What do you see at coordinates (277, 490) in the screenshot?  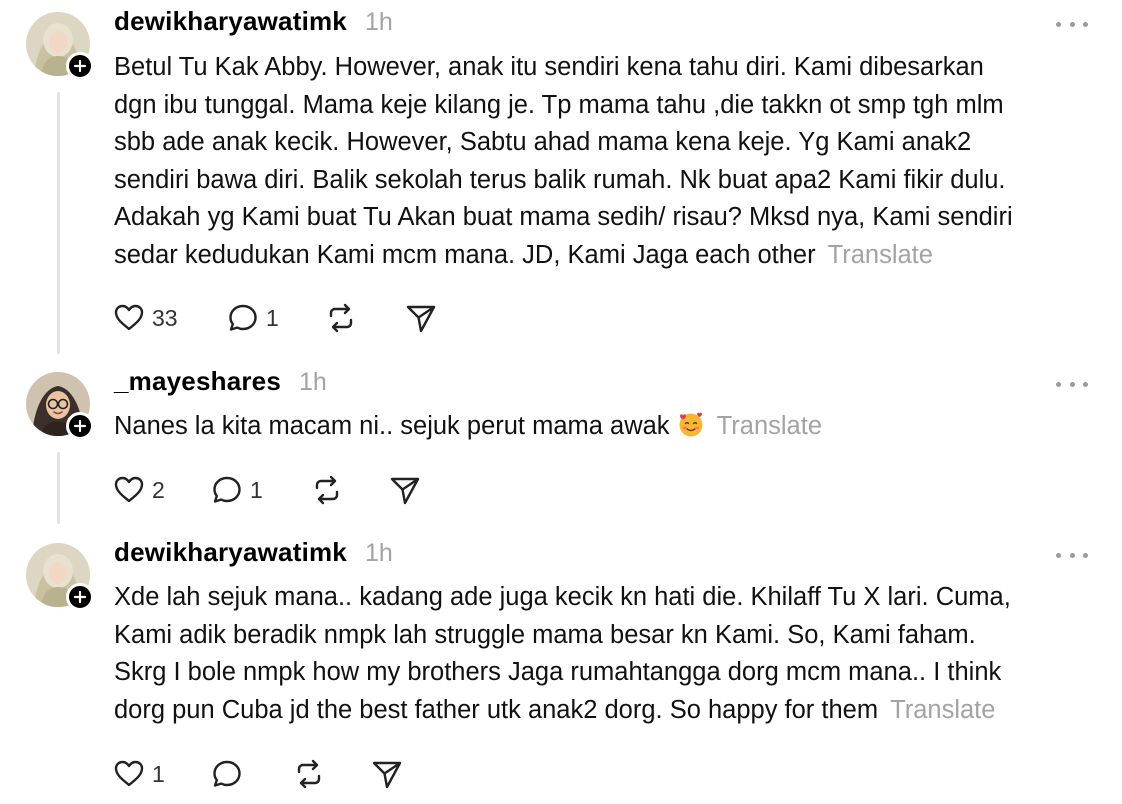 I see `action-bar: 2 1` at bounding box center [277, 490].